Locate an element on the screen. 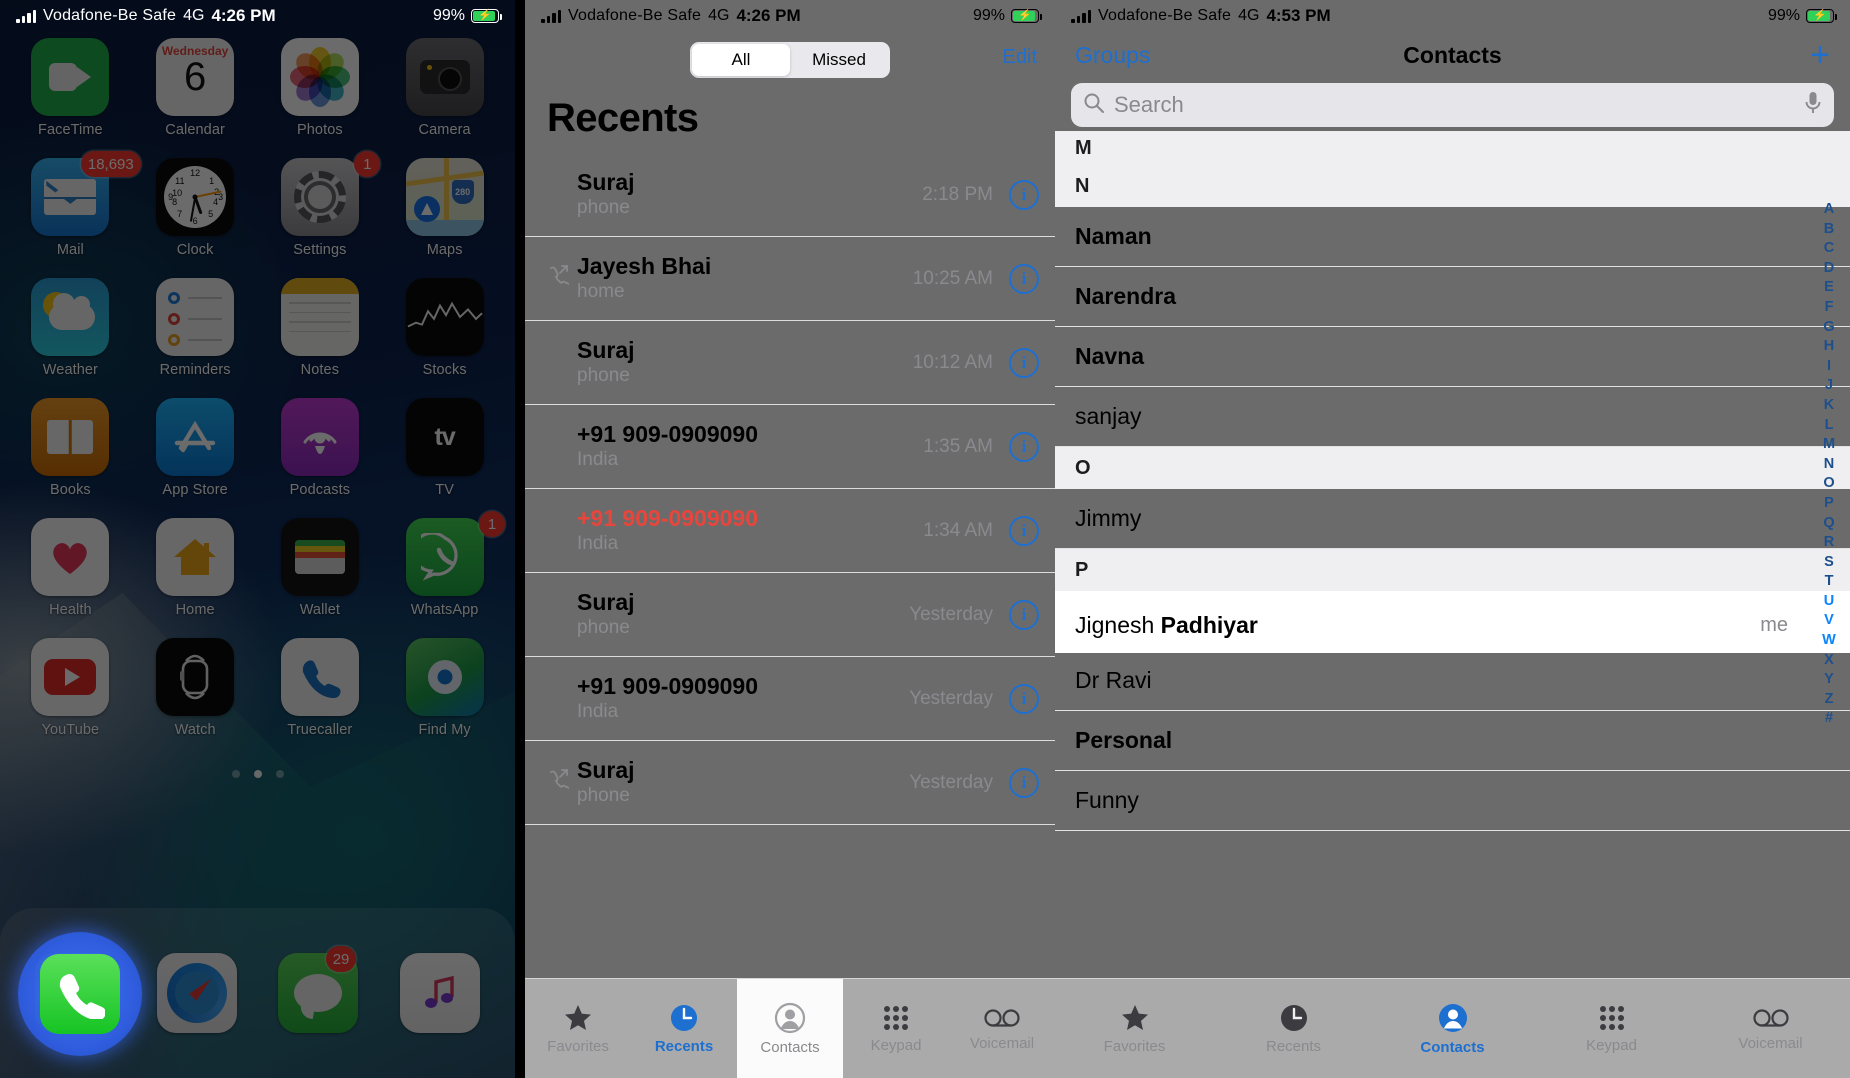 The width and height of the screenshot is (1850, 1078). table-row: Suraj phone 2:18 PM i is located at coordinates (790, 195).